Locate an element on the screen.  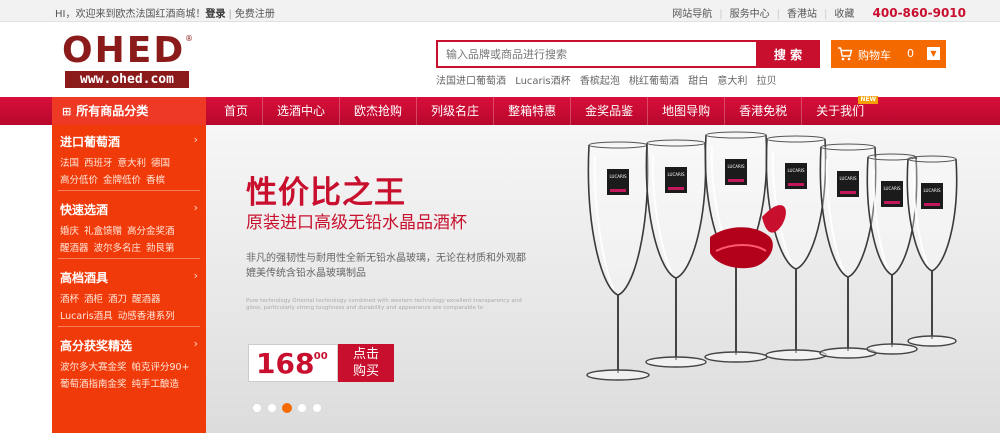
cart-button: 购物车 0 ▼ is located at coordinates (888, 54).